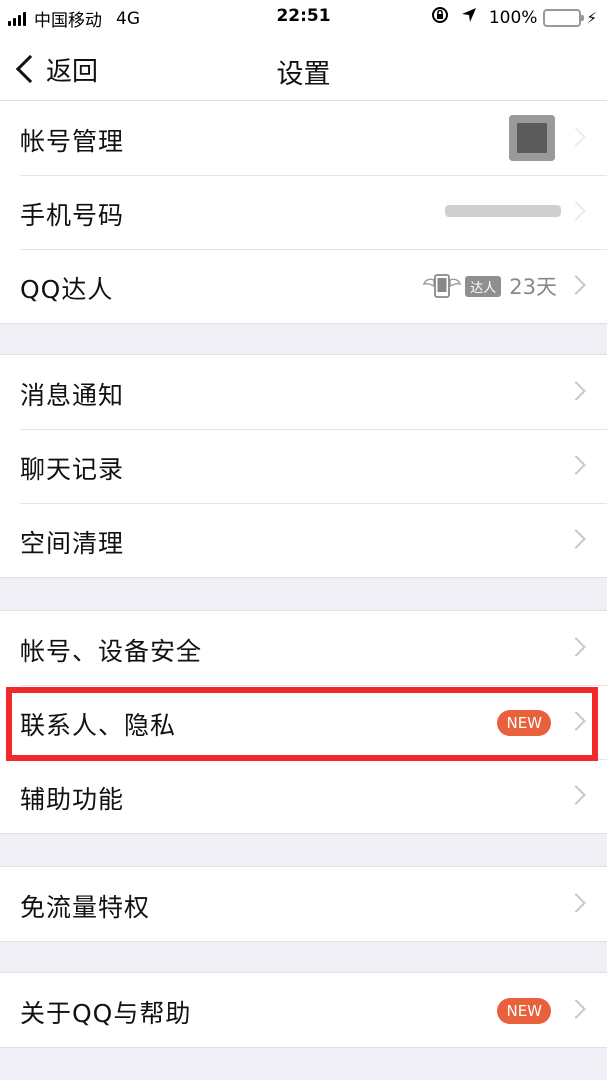  I want to click on row-free-data-privilege: 免流量特权, so click(303, 904).